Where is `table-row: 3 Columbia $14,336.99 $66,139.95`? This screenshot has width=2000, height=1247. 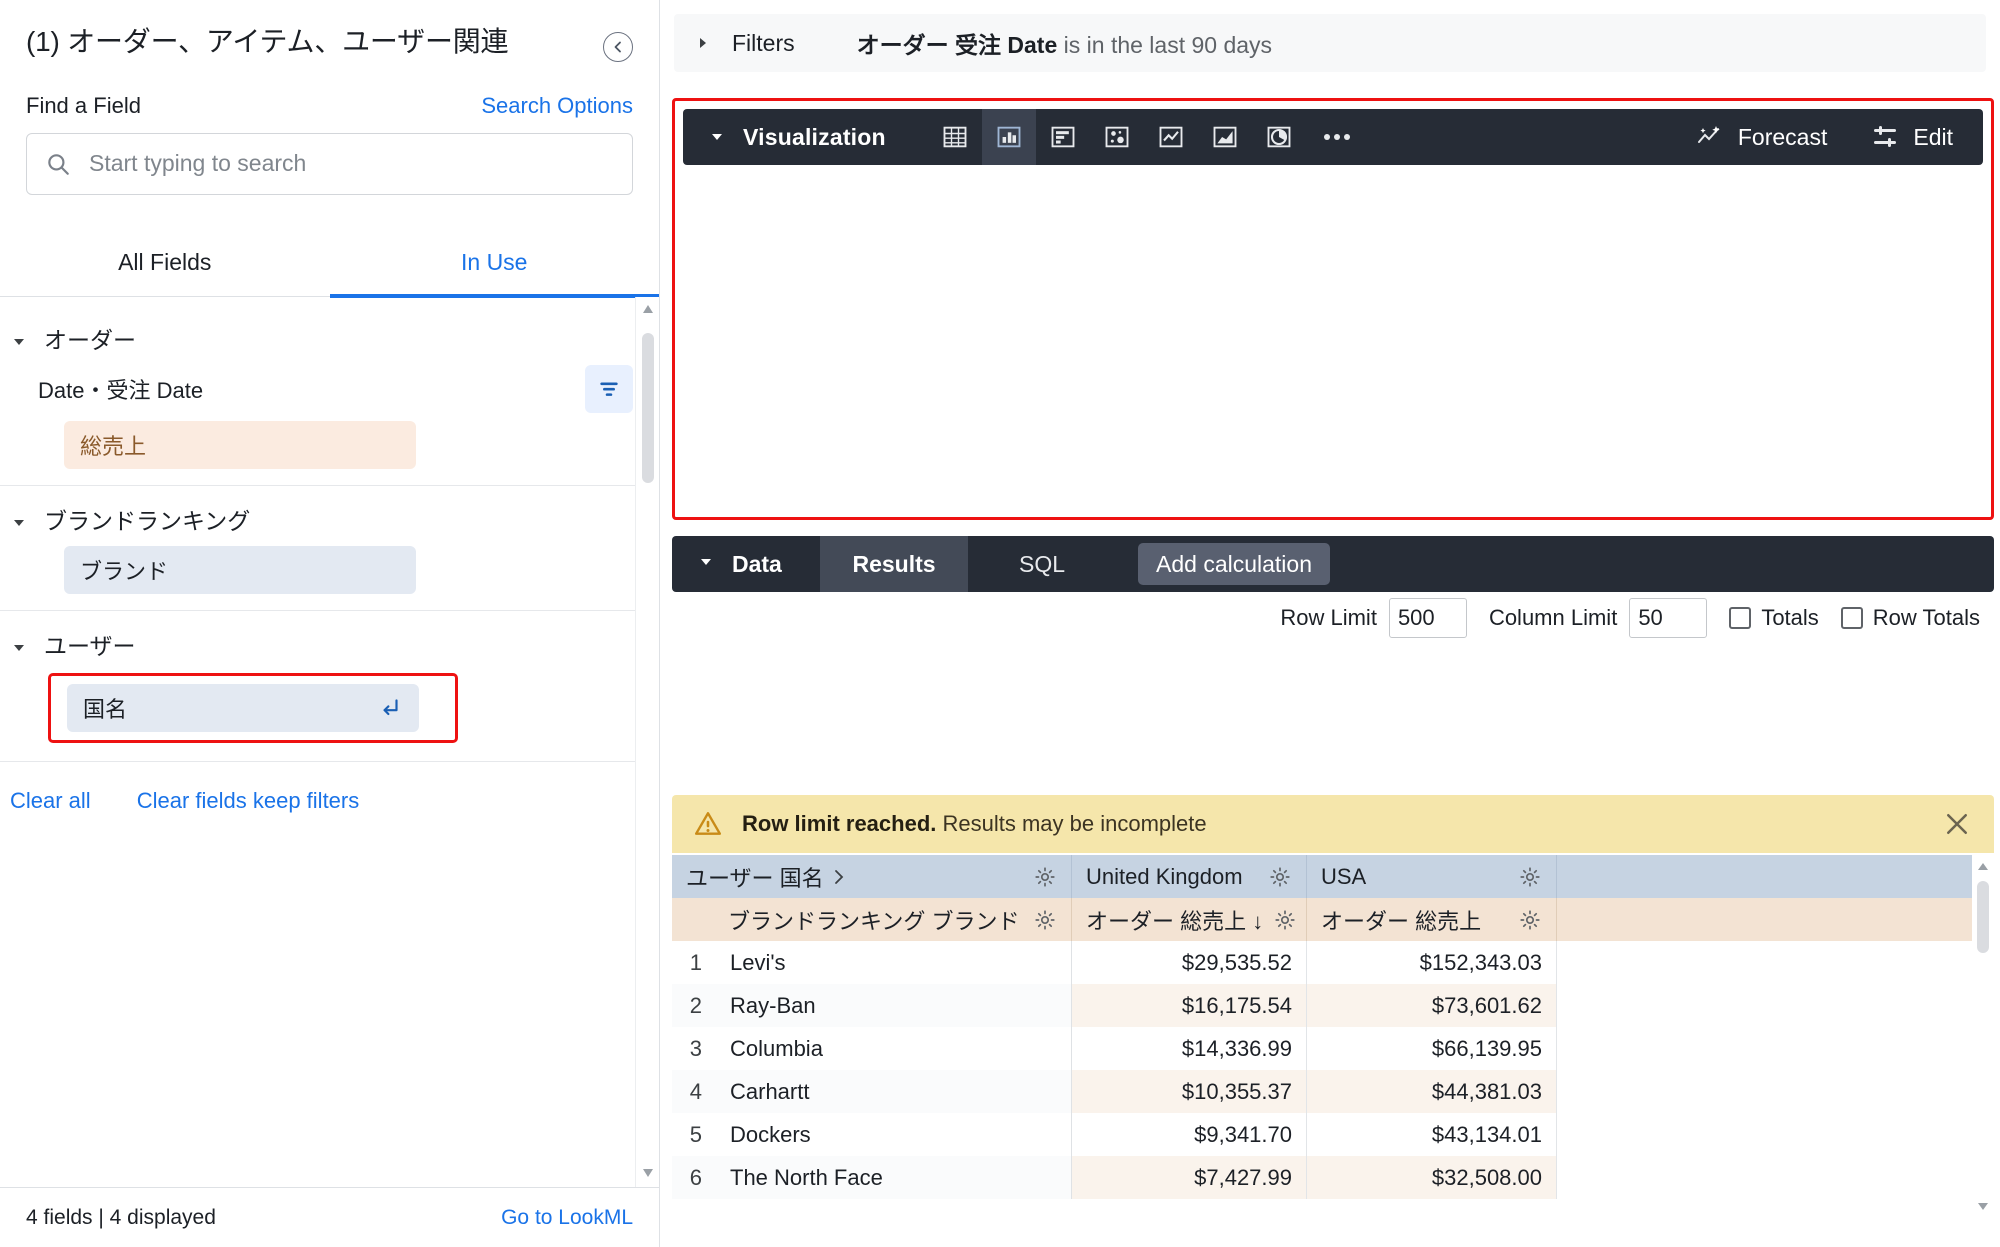 table-row: 3 Columbia $14,336.99 $66,139.95 is located at coordinates (1333, 1048).